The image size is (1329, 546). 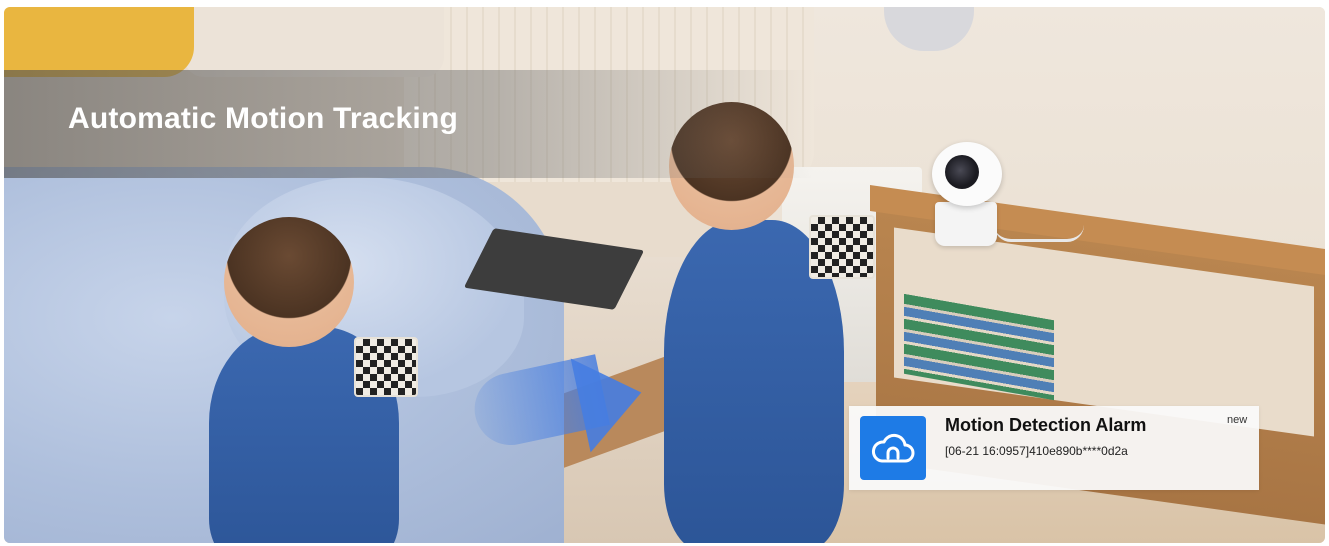 I want to click on camera-lens, so click(x=962, y=172).